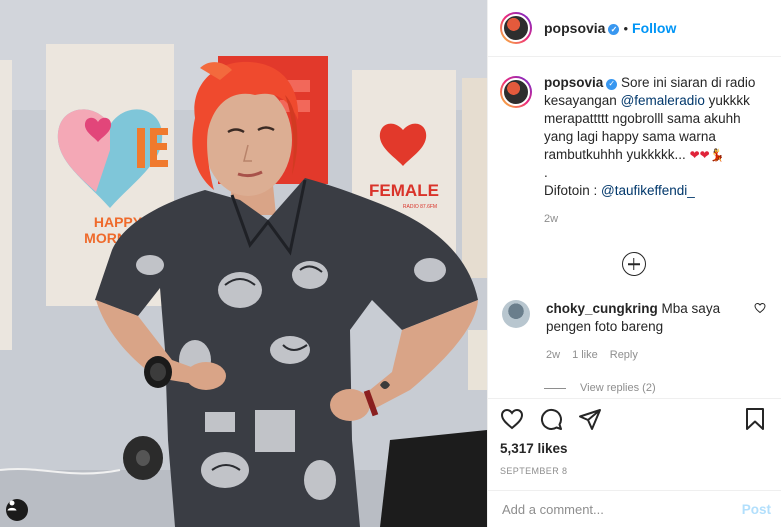 Image resolution: width=781 pixels, height=527 pixels. What do you see at coordinates (516, 92) in the screenshot?
I see `caption-avatar` at bounding box center [516, 92].